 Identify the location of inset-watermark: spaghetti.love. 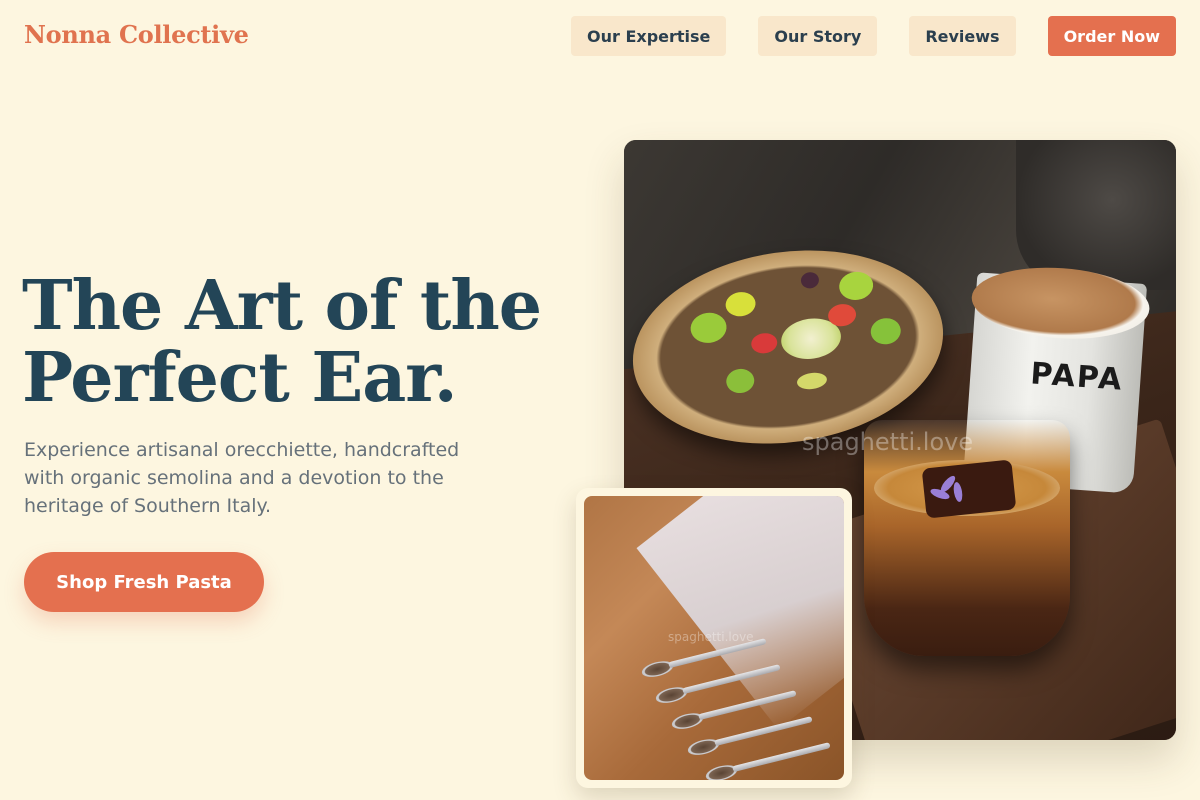
(711, 637).